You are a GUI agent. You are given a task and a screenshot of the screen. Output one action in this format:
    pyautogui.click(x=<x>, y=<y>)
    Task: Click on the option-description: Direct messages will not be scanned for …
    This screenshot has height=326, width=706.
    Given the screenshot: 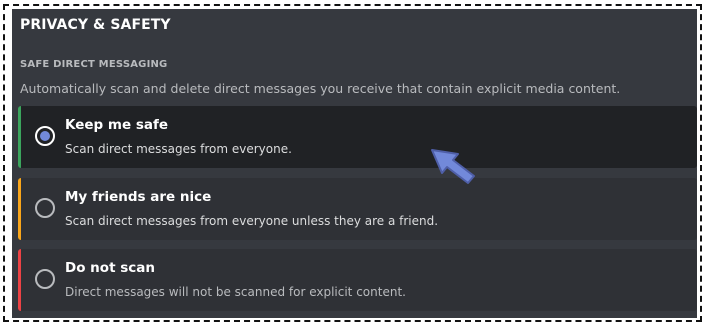 What is the action you would take?
    pyautogui.click(x=235, y=292)
    